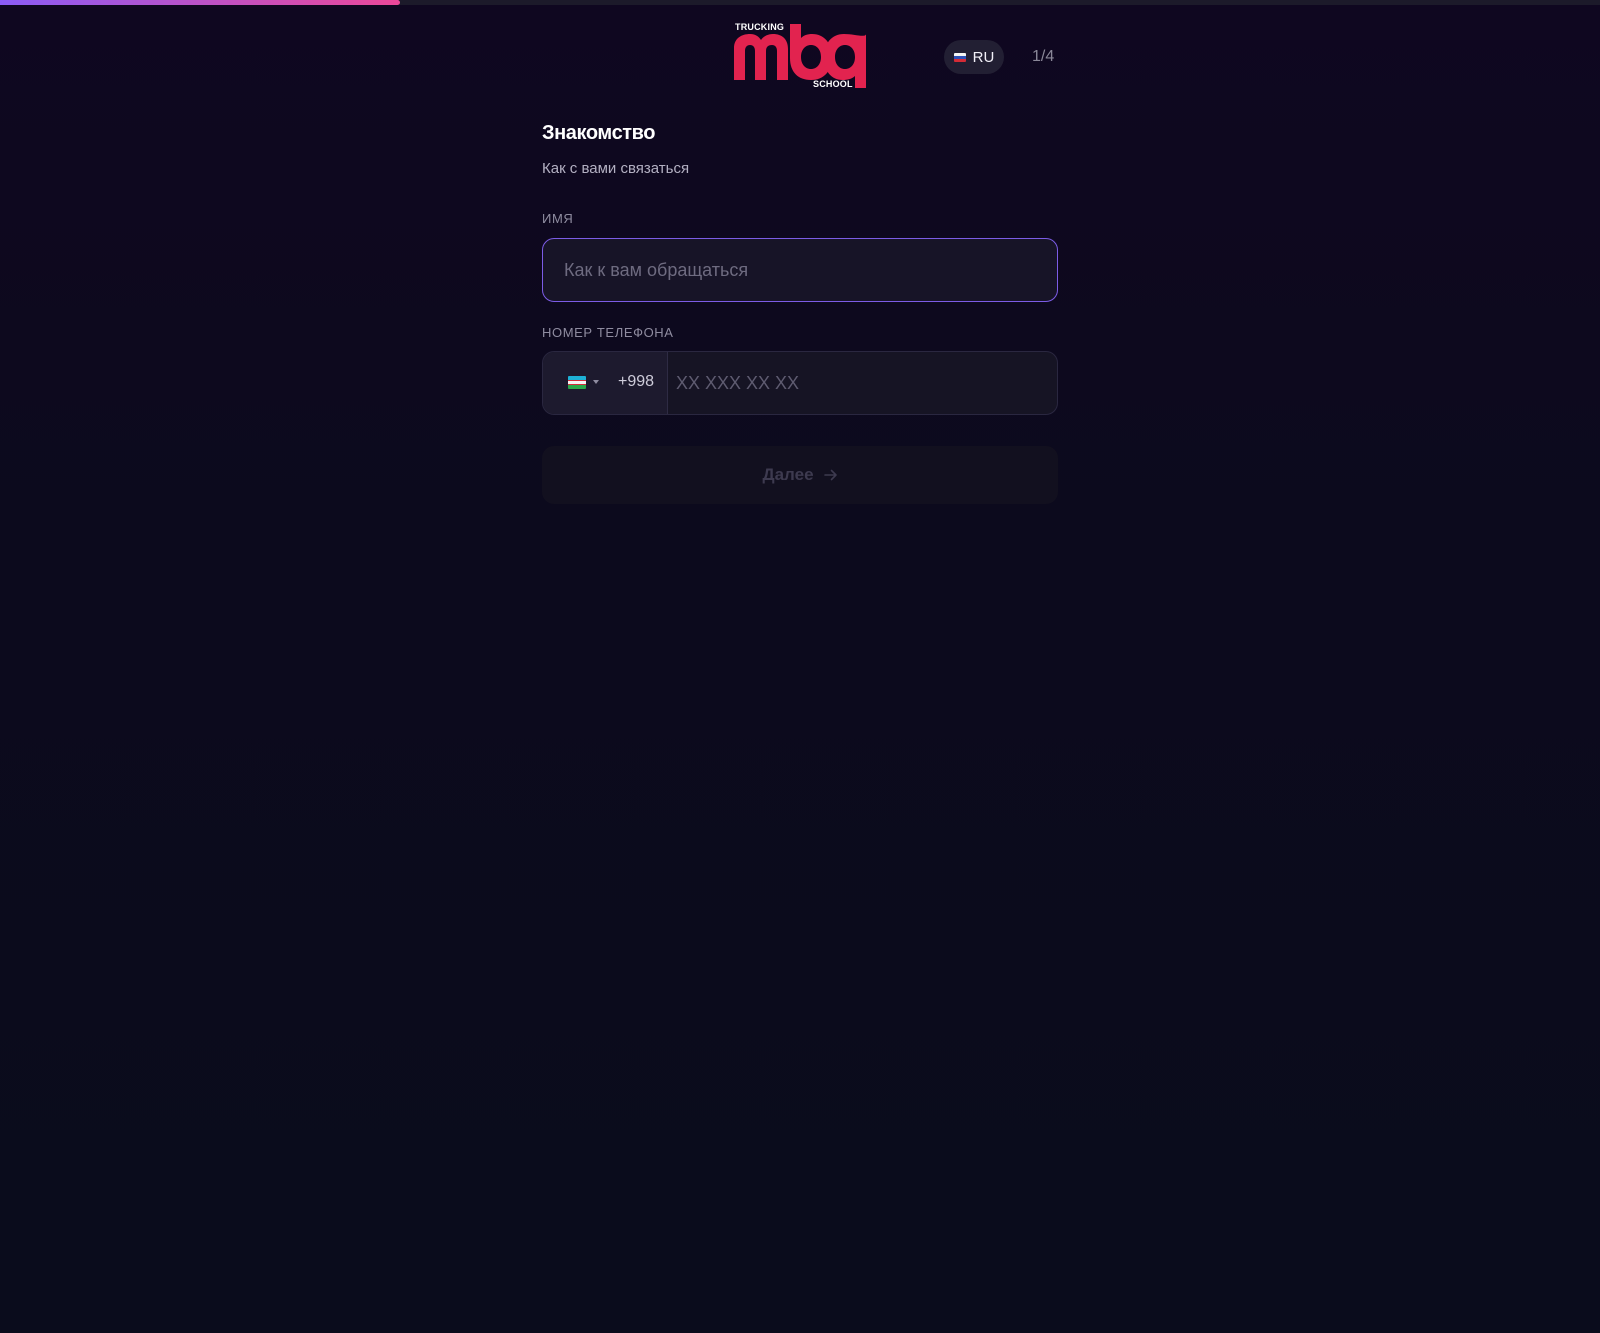 The width and height of the screenshot is (1600, 1333). I want to click on progress-bar-fill, so click(200, 2).